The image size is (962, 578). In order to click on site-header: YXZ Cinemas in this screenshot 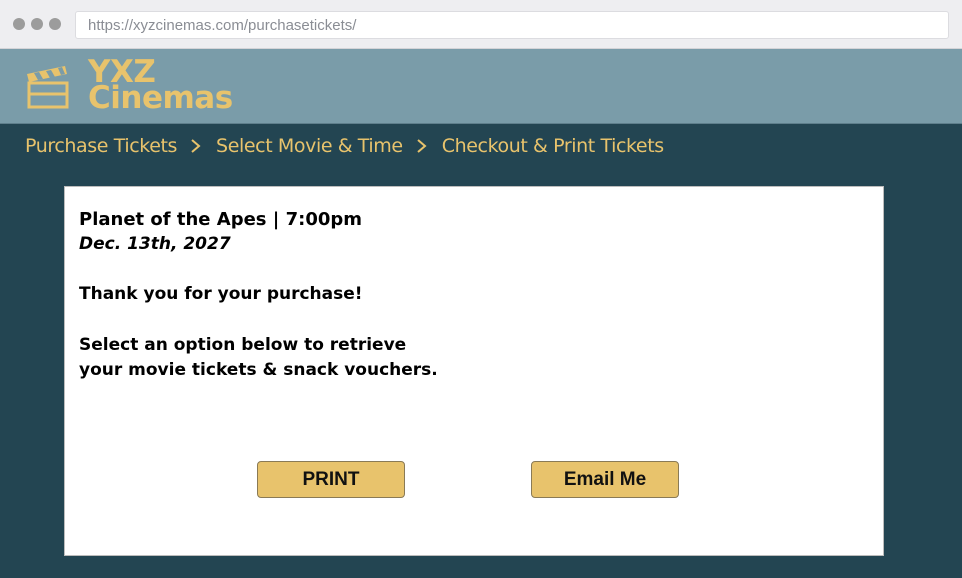, I will do `click(481, 86)`.